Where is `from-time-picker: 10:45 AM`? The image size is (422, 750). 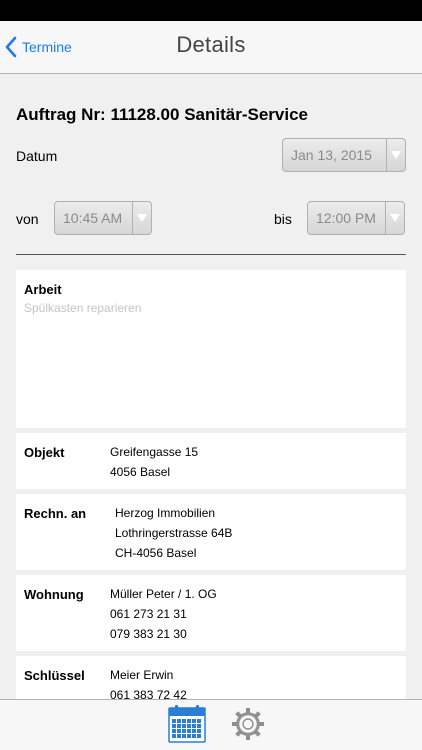
from-time-picker: 10:45 AM is located at coordinates (103, 218).